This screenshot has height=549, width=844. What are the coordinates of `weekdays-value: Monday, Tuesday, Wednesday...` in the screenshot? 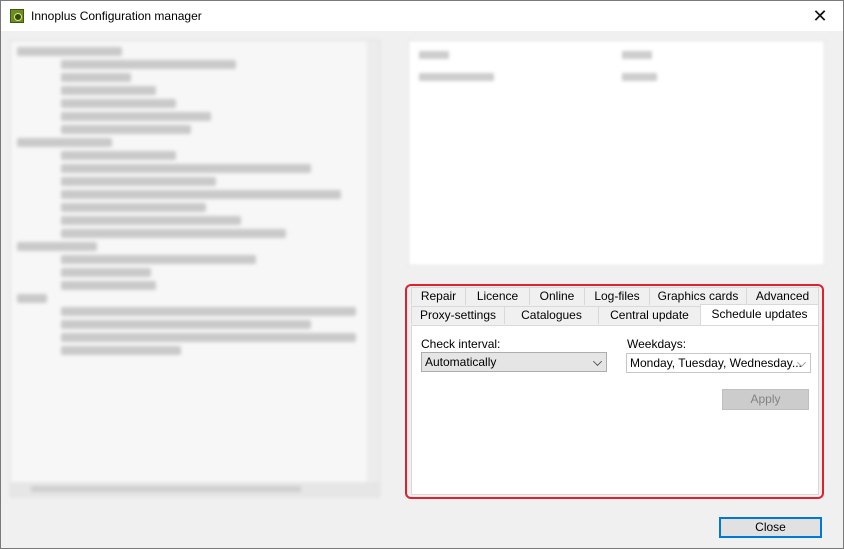 It's located at (716, 363).